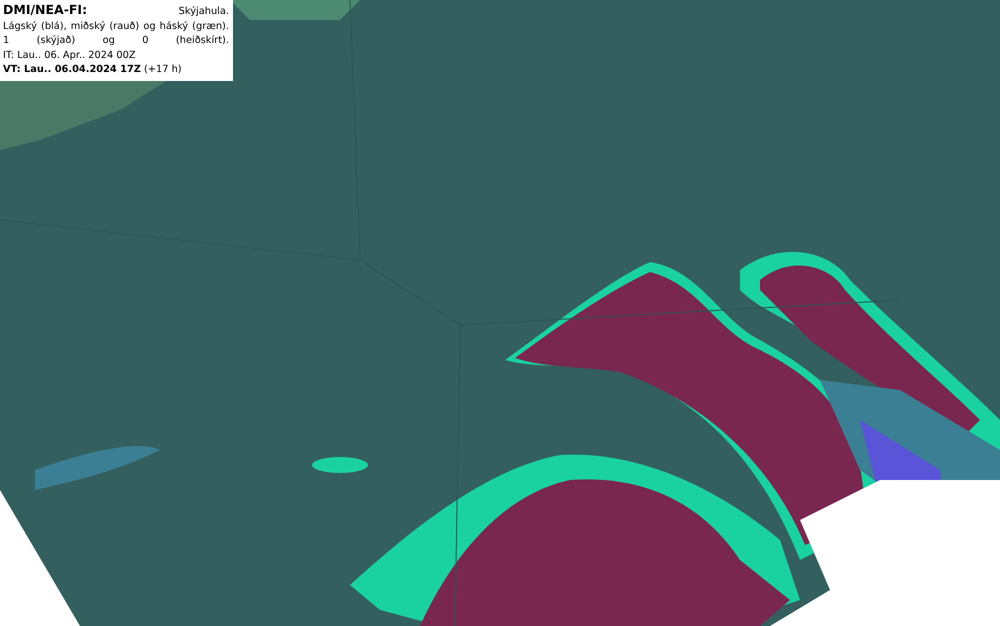  What do you see at coordinates (45, 10) in the screenshot?
I see `legend-title: DMI/NEA-FI:` at bounding box center [45, 10].